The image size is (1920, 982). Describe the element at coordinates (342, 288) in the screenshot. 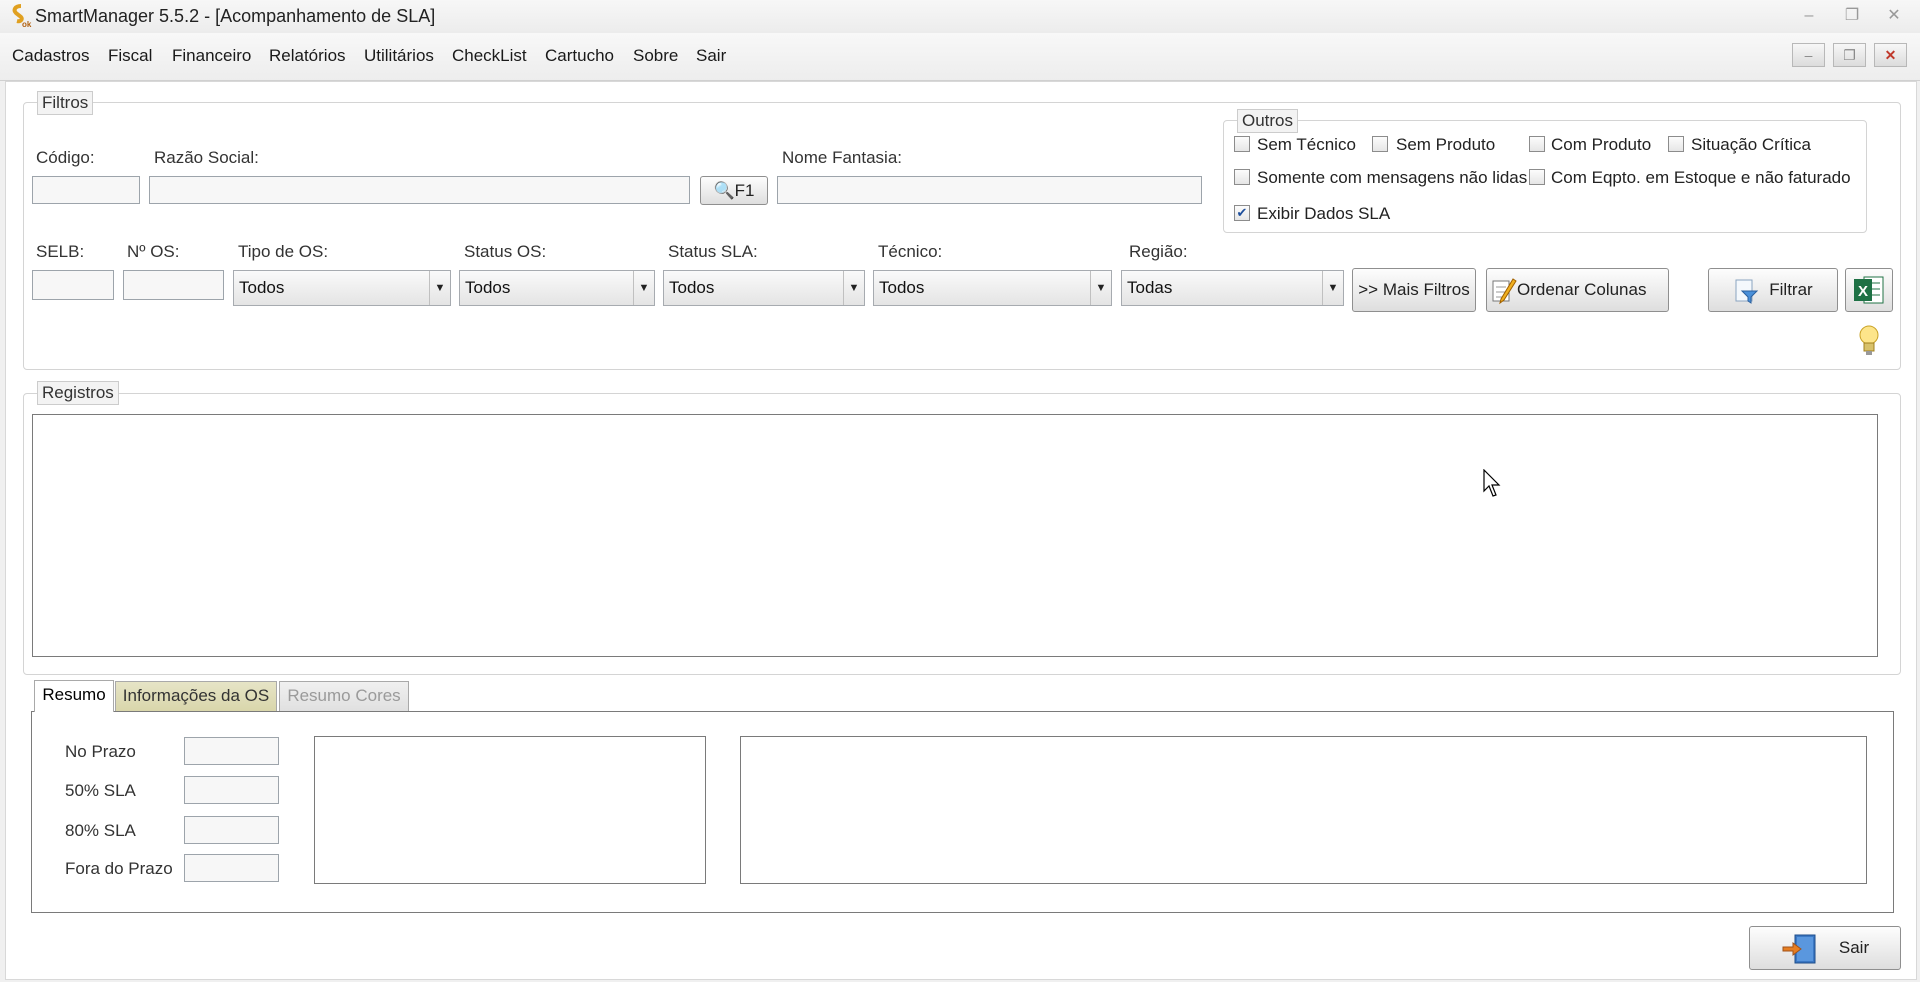

I see `tipo-os-select: Todos ▼` at that location.